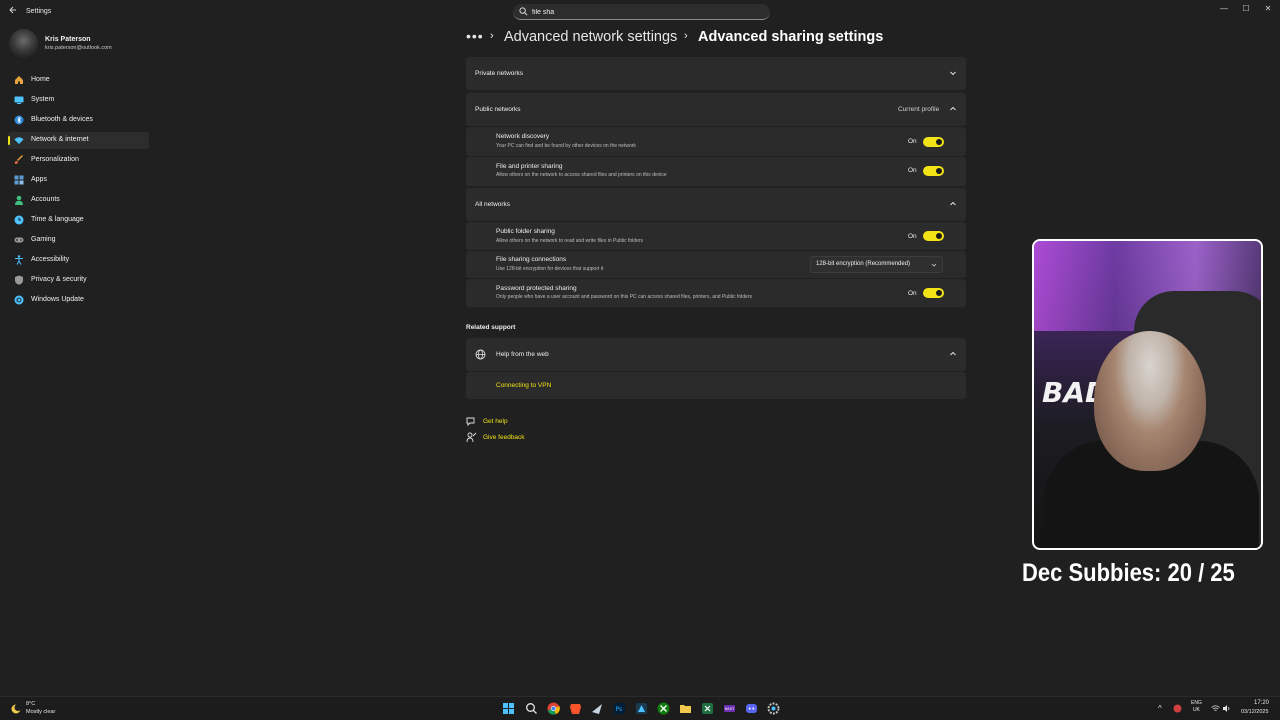 This screenshot has width=1280, height=720. I want to click on help-from-web-header: Help from the web, so click(716, 354).